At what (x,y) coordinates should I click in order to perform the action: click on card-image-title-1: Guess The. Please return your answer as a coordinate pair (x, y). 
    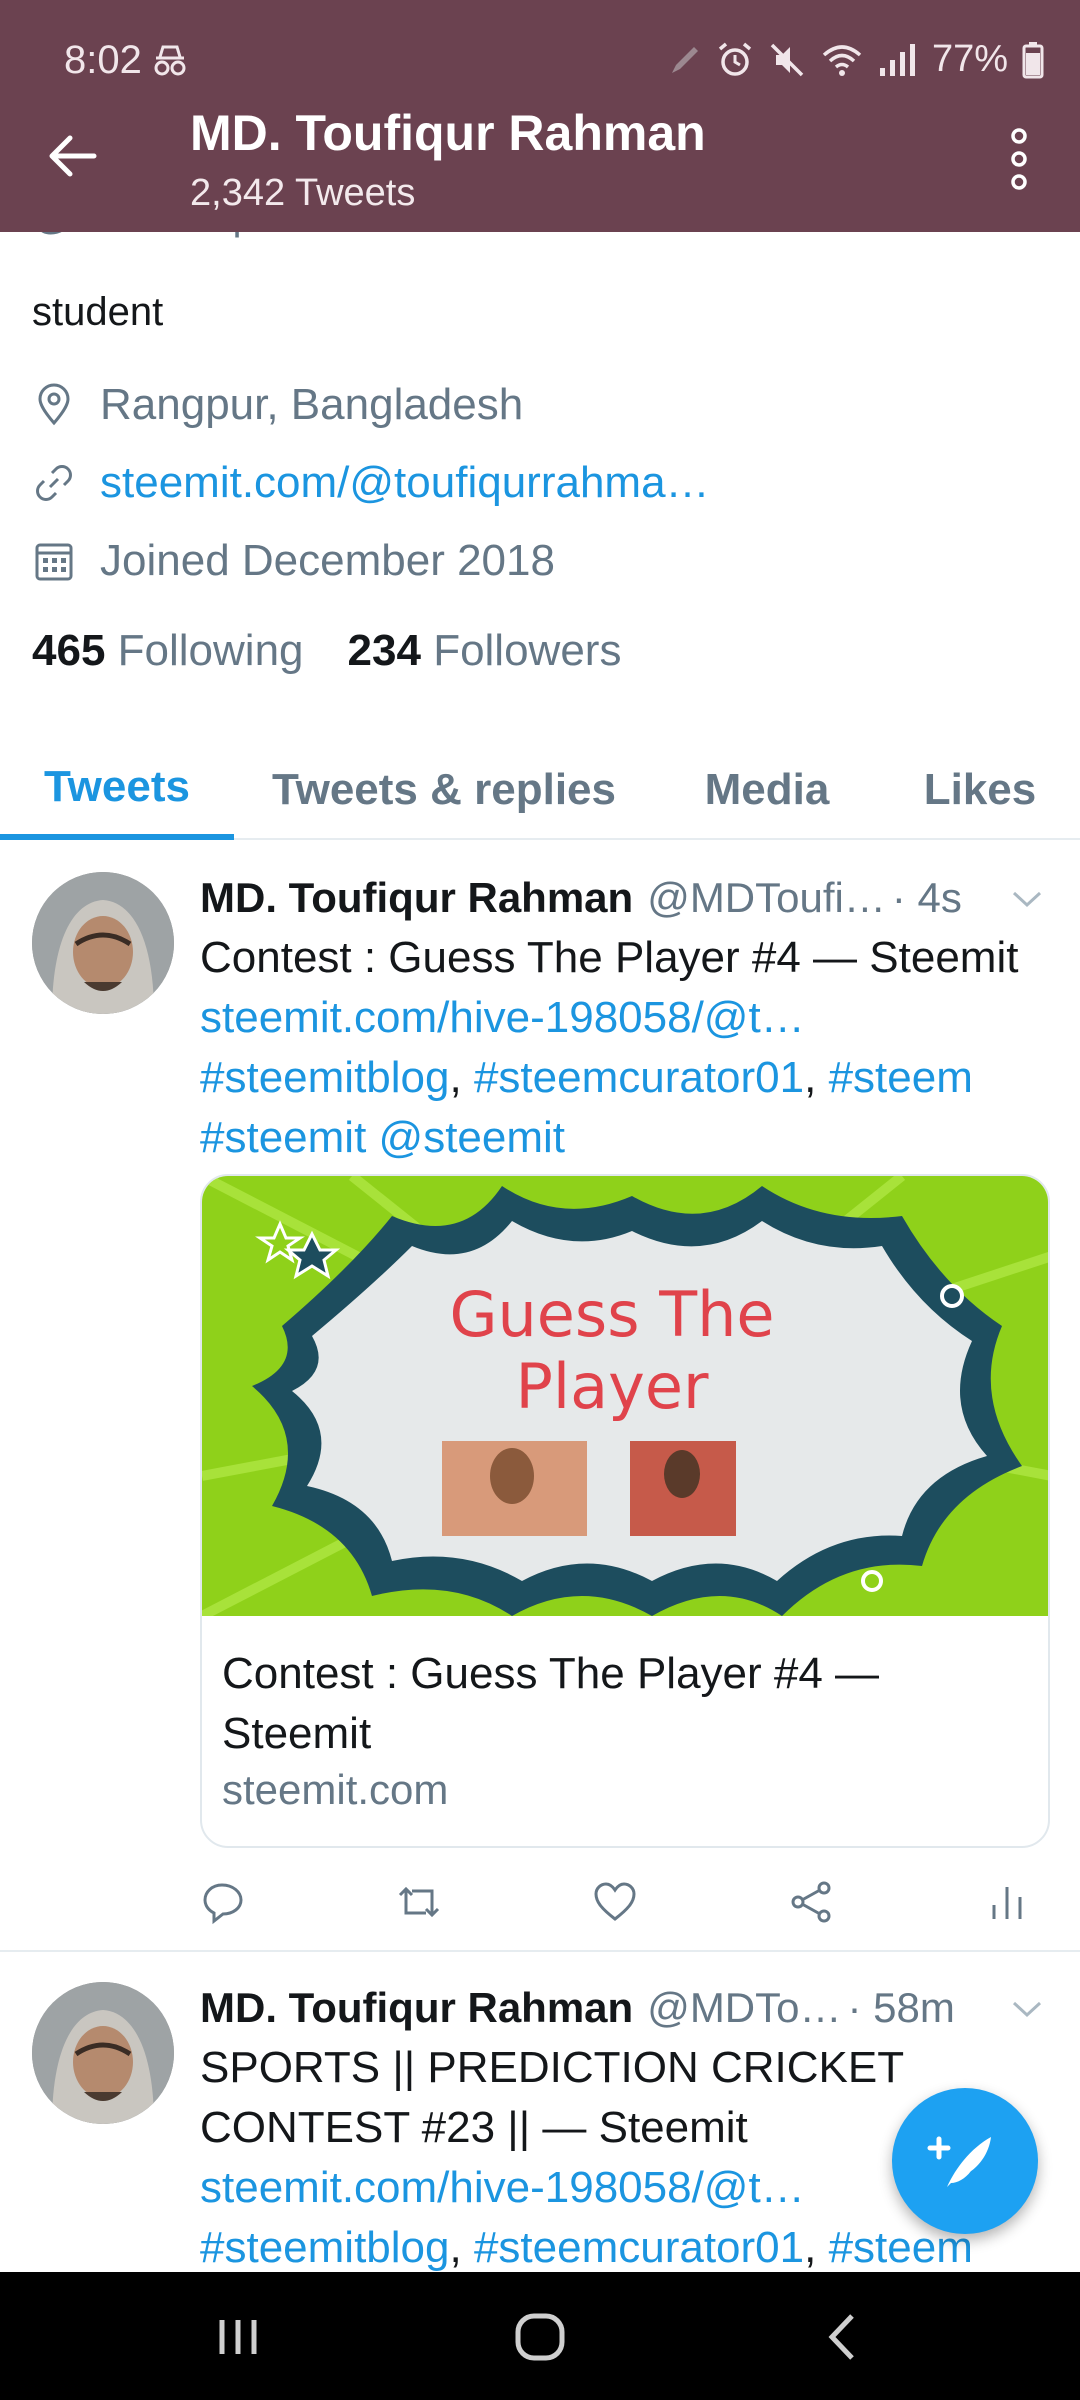
    Looking at the image, I should click on (611, 1314).